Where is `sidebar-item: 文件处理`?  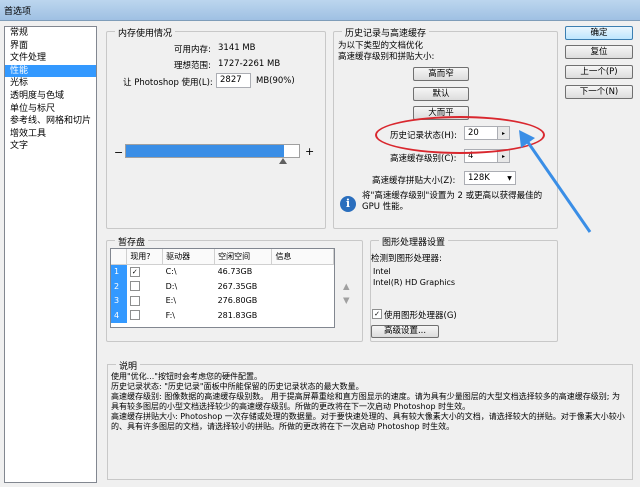 sidebar-item: 文件处理 is located at coordinates (50, 58).